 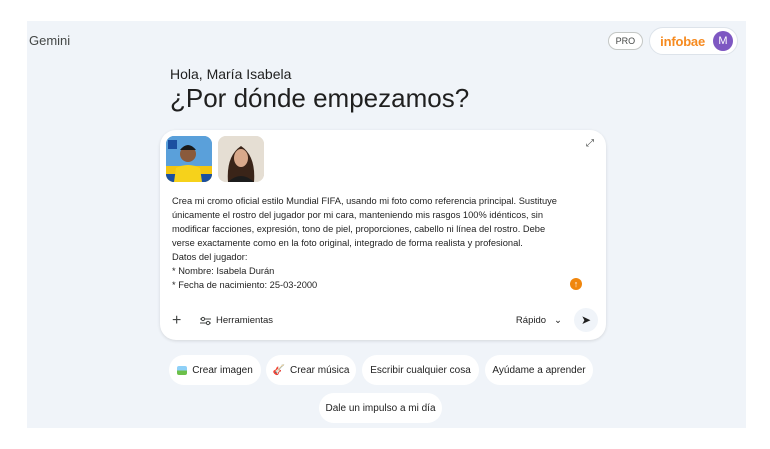 What do you see at coordinates (49, 40) in the screenshot?
I see `app-brand: Gemini` at bounding box center [49, 40].